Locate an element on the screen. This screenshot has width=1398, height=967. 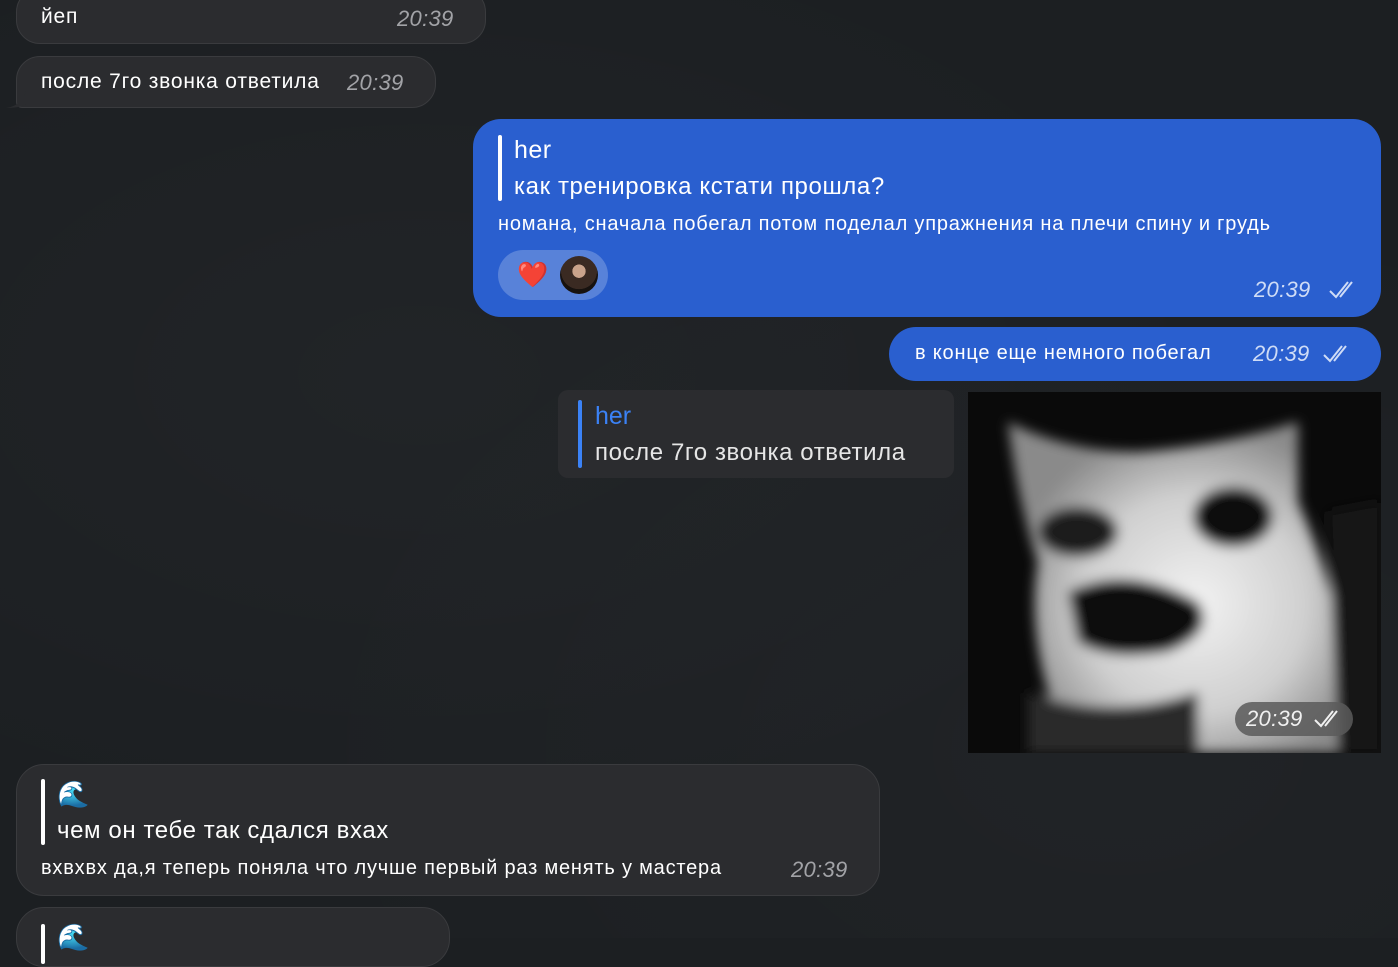
reply-header: her после 7го звонка ответила is located at coordinates (756, 434).